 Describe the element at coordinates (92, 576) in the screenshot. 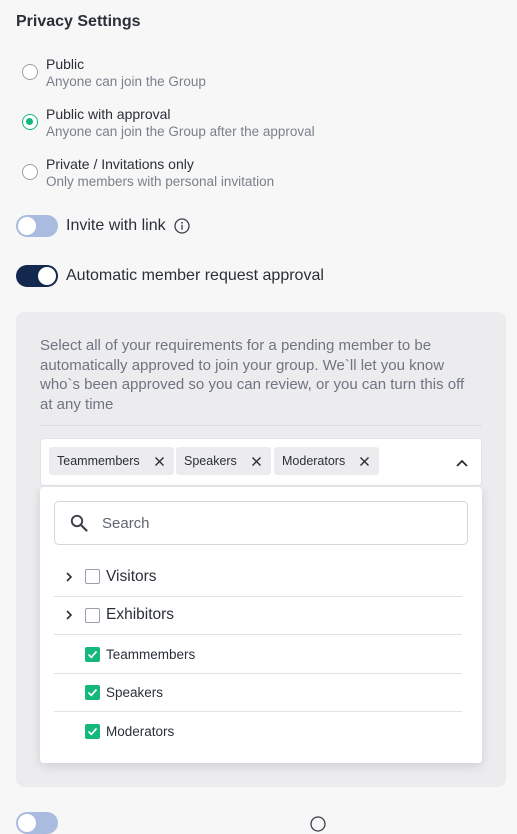

I see `checkbox-visitors` at that location.